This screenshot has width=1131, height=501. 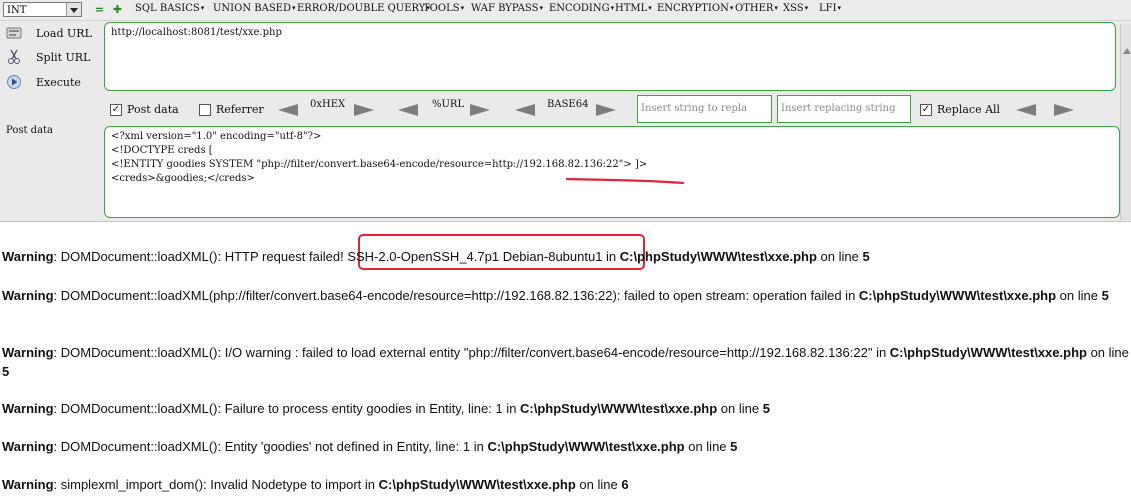 I want to click on plus-icon: ✚, so click(x=117, y=9).